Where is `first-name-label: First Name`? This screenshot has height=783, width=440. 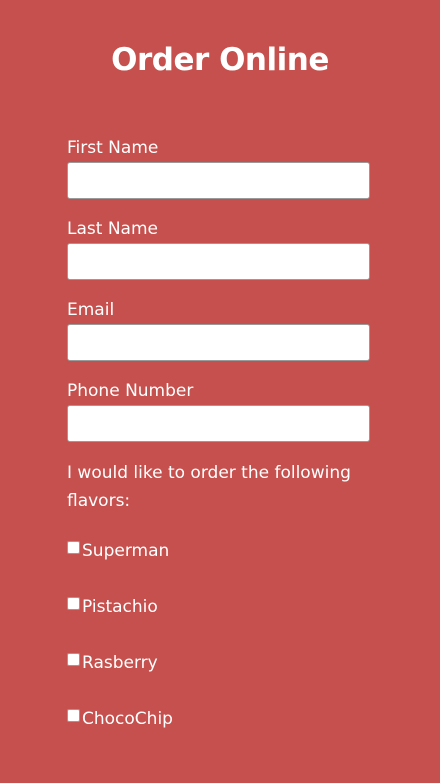 first-name-label: First Name is located at coordinates (113, 148).